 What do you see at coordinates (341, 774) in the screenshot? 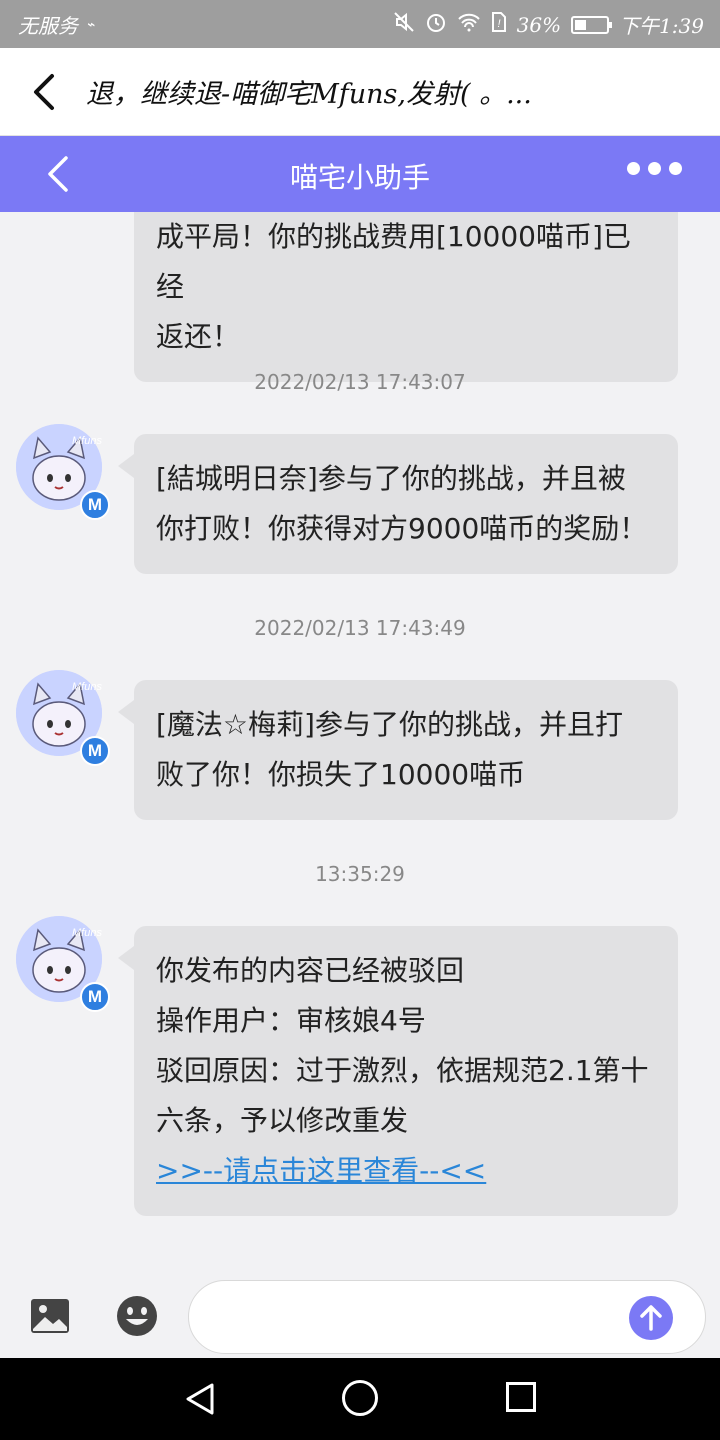
I see `message-line: 败了你！你损失了10000喵币` at bounding box center [341, 774].